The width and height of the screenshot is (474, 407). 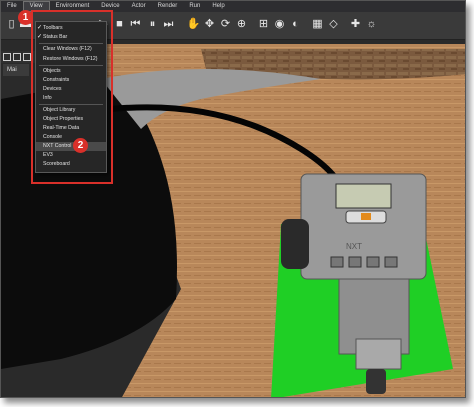 What do you see at coordinates (72, 97) in the screenshot?
I see `callout-frame` at bounding box center [72, 97].